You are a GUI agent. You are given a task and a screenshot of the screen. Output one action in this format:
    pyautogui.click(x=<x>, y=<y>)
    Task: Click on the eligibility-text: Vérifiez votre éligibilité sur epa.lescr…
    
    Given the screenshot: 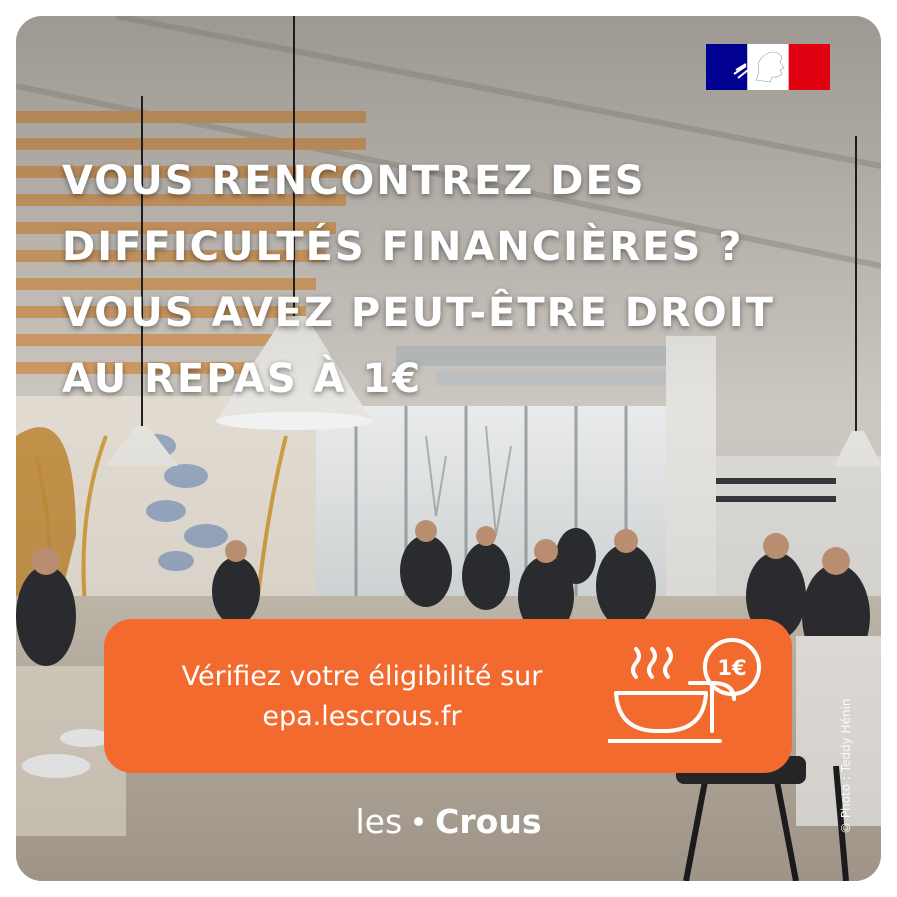 What is the action you would take?
    pyautogui.click(x=362, y=697)
    